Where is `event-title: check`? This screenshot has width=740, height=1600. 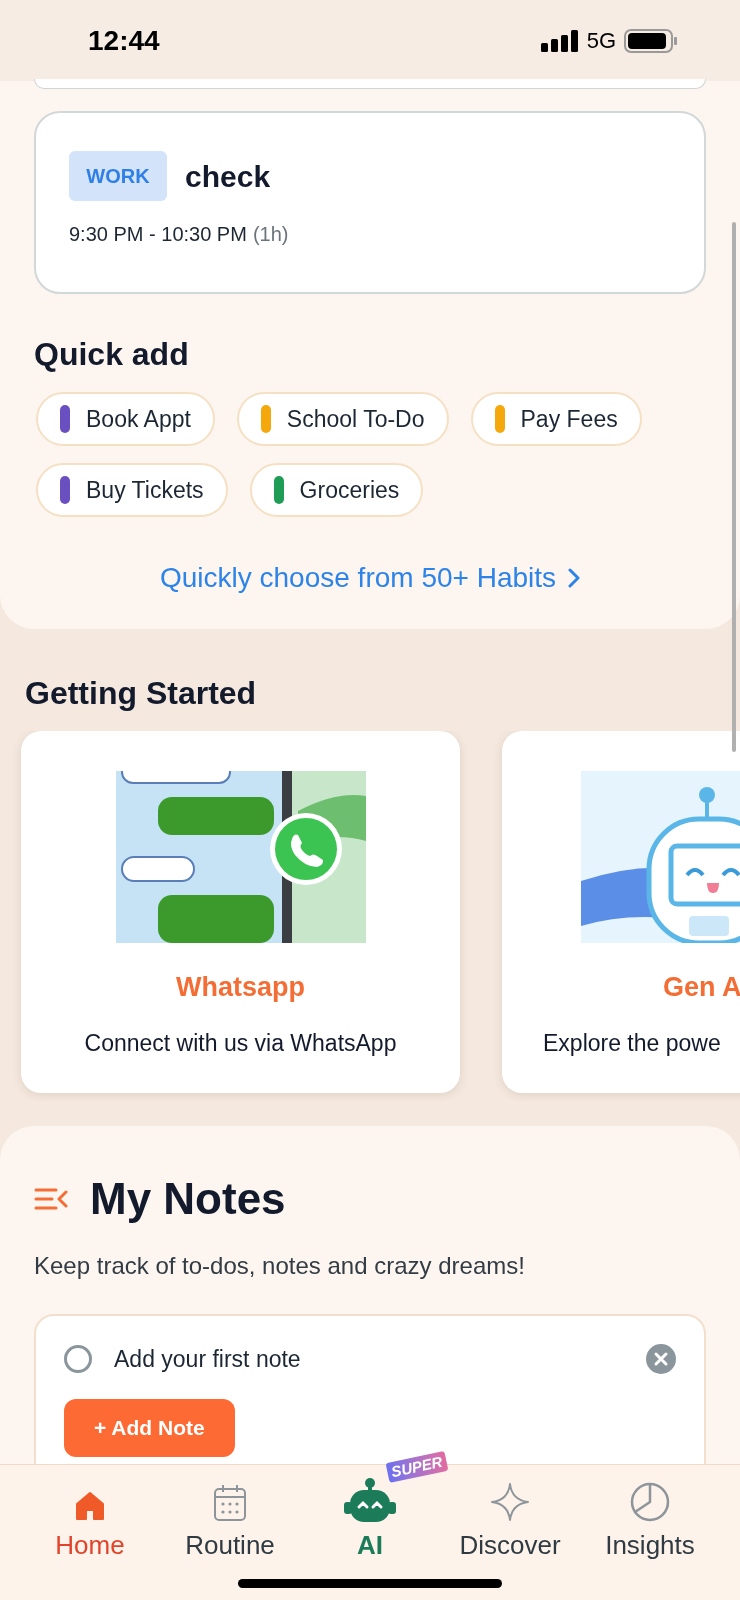
event-title: check is located at coordinates (228, 176).